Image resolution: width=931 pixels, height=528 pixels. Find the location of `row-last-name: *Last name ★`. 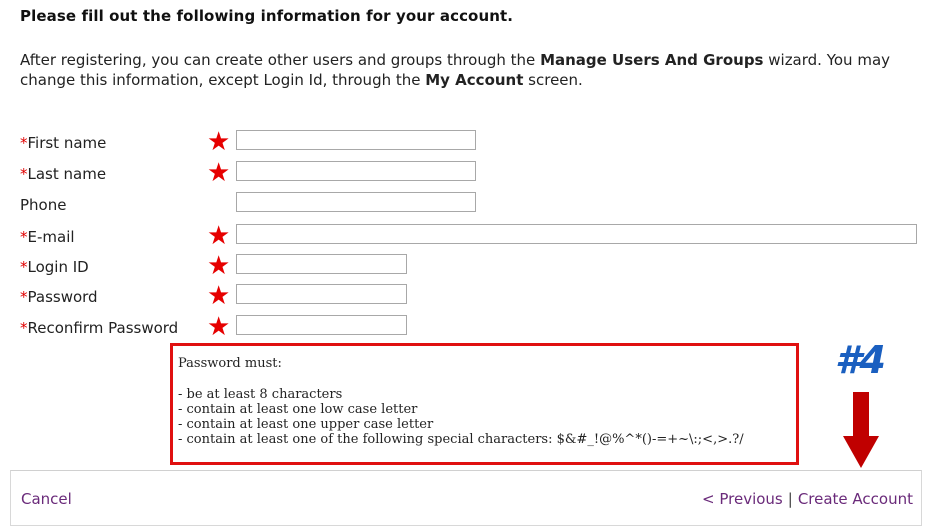

row-last-name: *Last name ★ is located at coordinates (465, 173).